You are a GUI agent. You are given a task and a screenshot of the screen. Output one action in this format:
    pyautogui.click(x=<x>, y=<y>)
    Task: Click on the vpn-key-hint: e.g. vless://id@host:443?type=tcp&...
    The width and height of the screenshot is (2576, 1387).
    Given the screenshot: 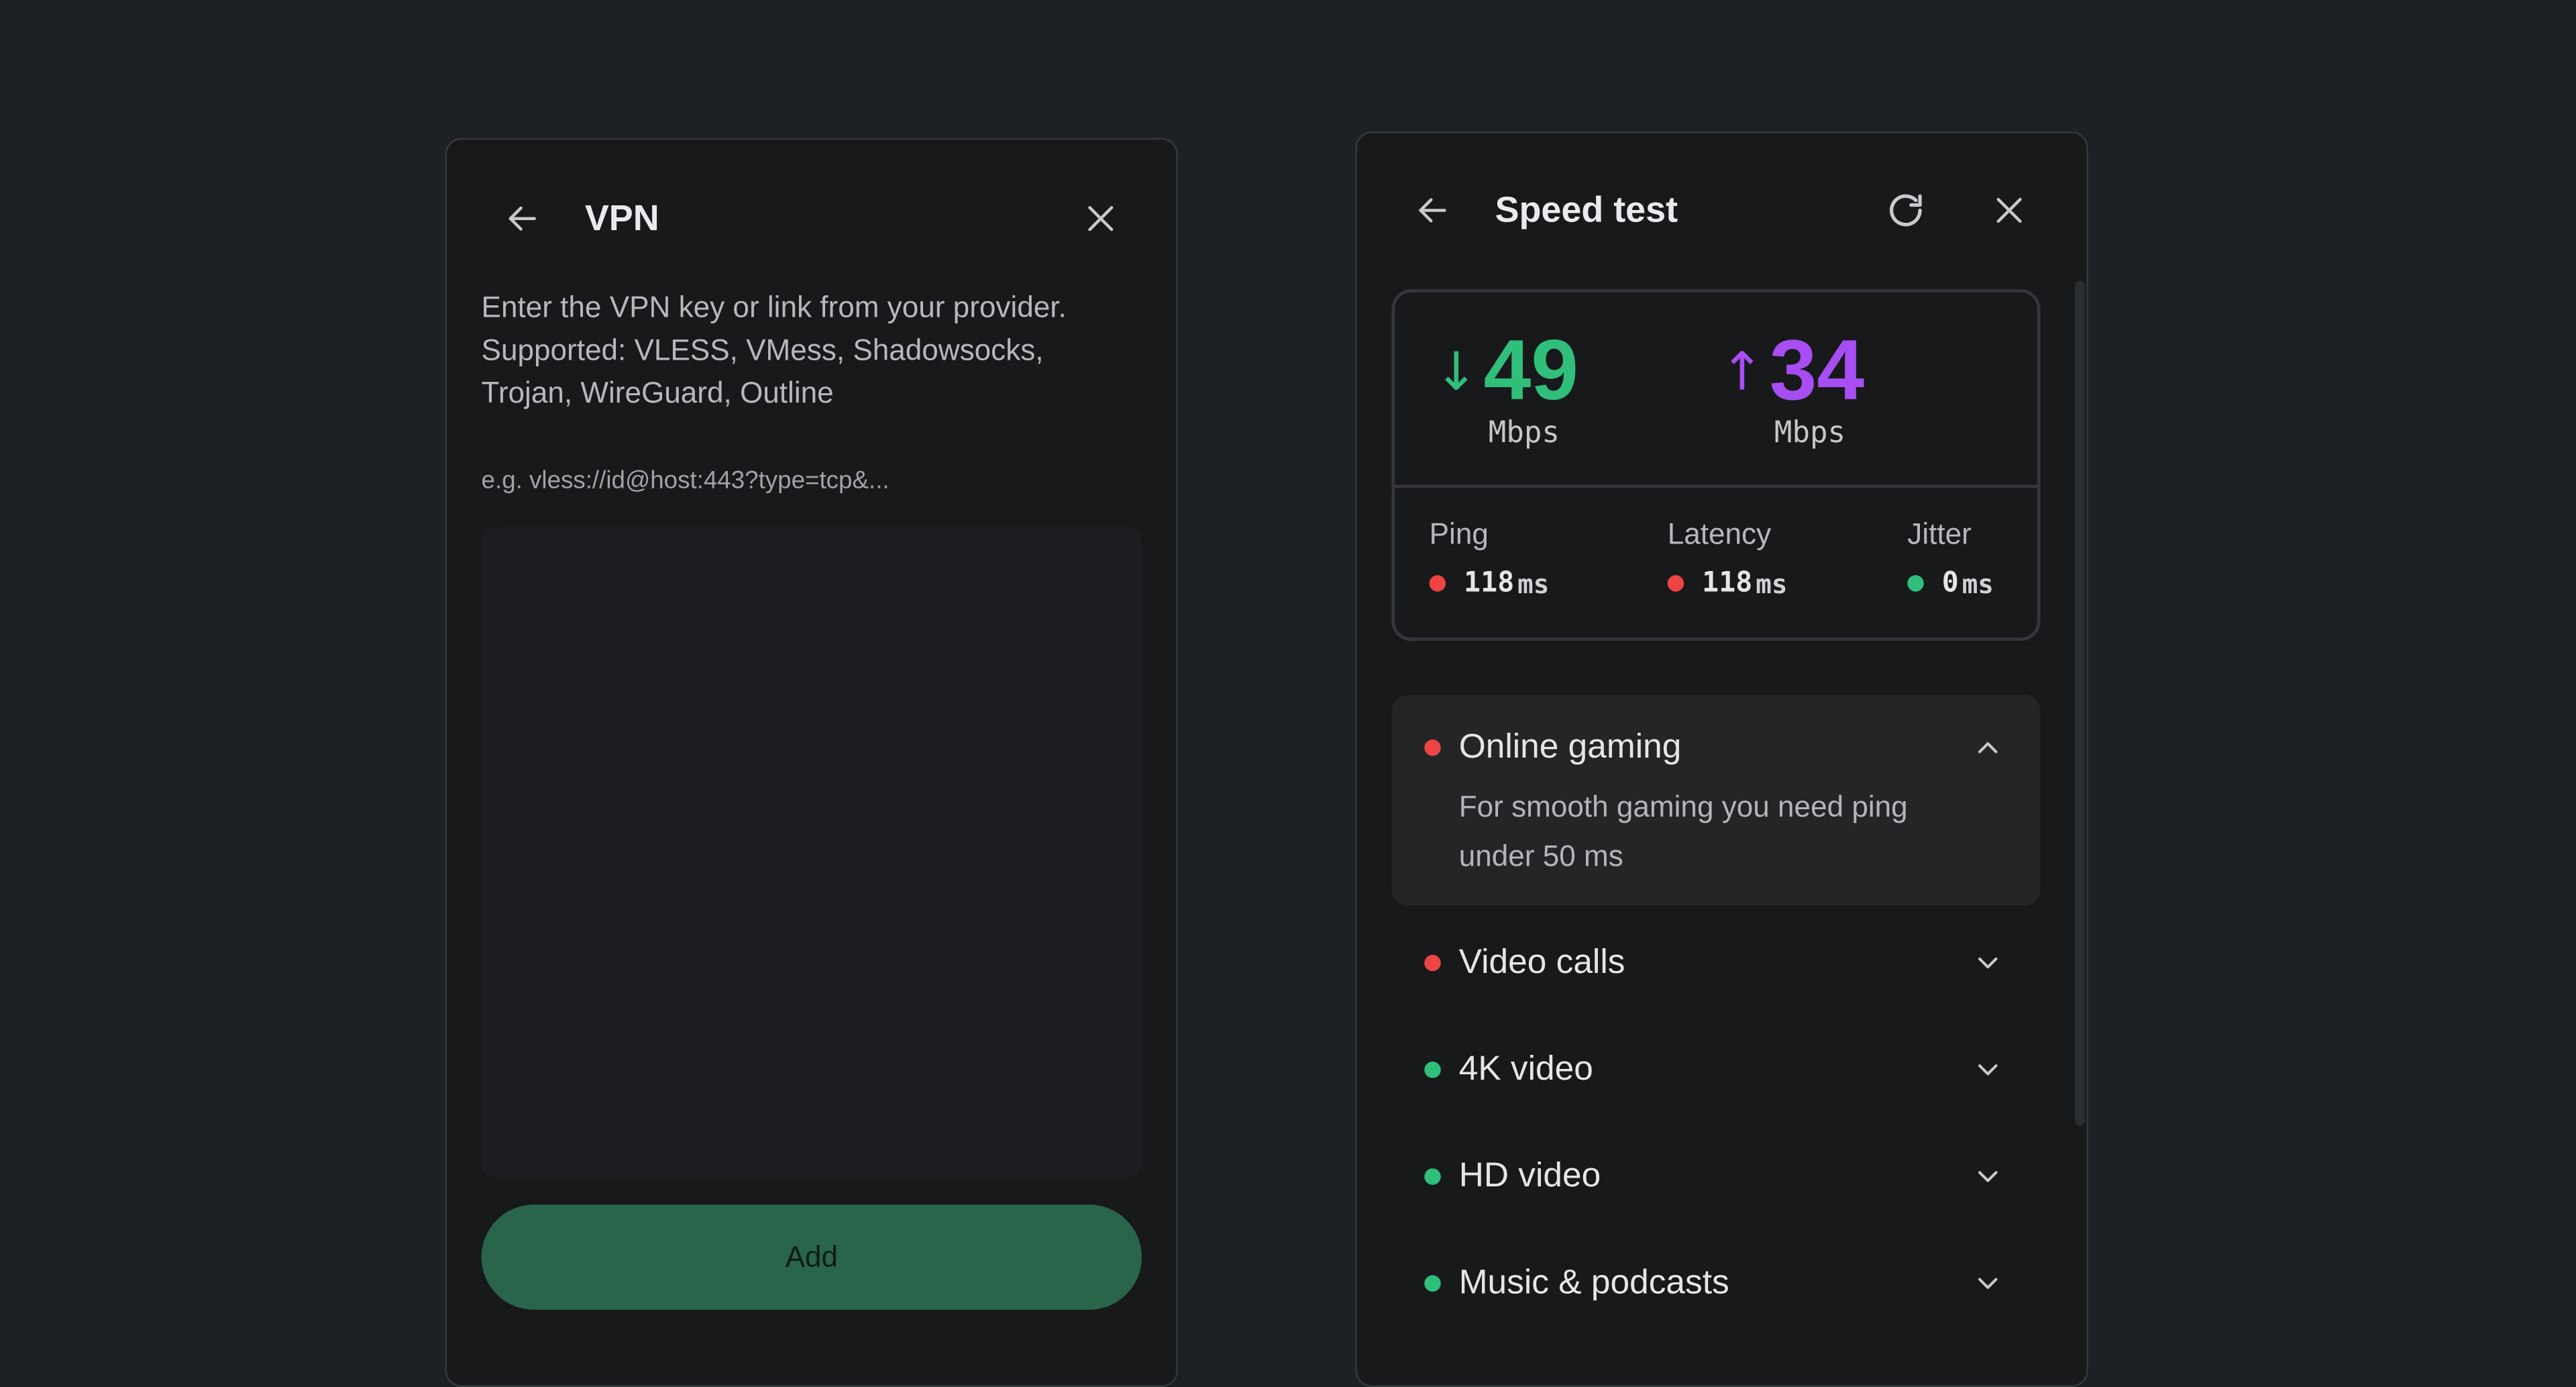 What is the action you would take?
    pyautogui.click(x=685, y=480)
    